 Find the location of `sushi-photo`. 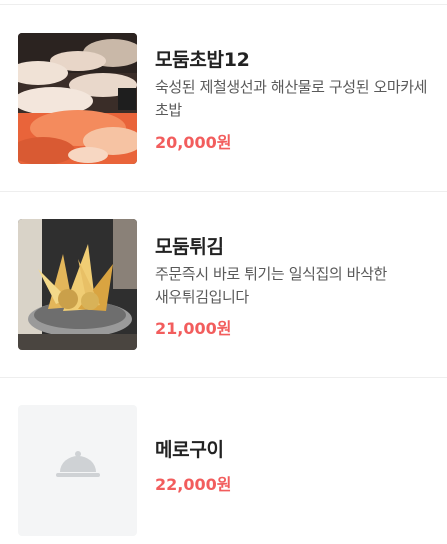

sushi-photo is located at coordinates (77, 98).